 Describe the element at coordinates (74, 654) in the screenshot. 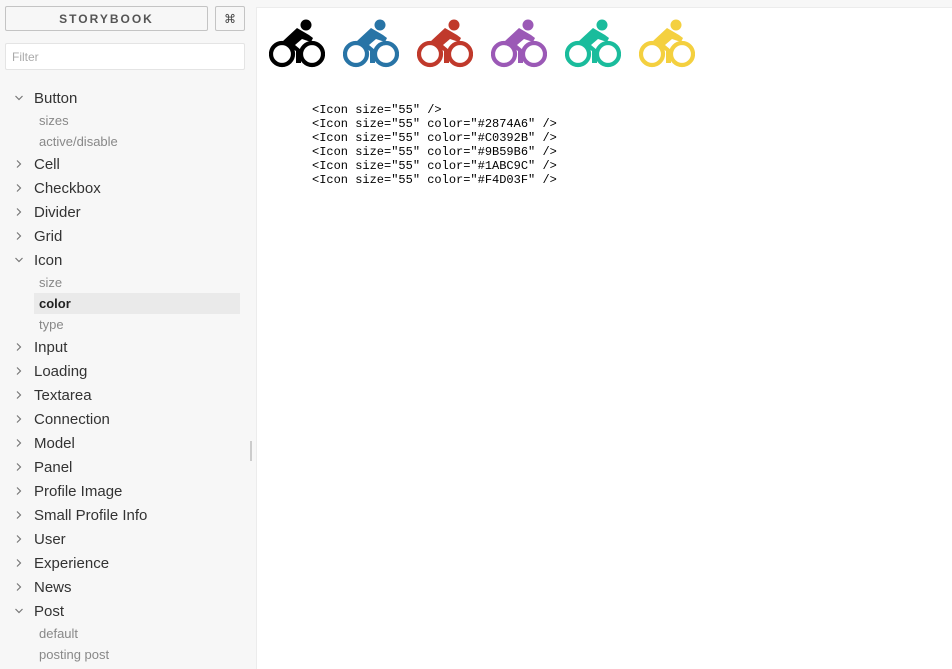

I see `story-item-label: posting post` at that location.